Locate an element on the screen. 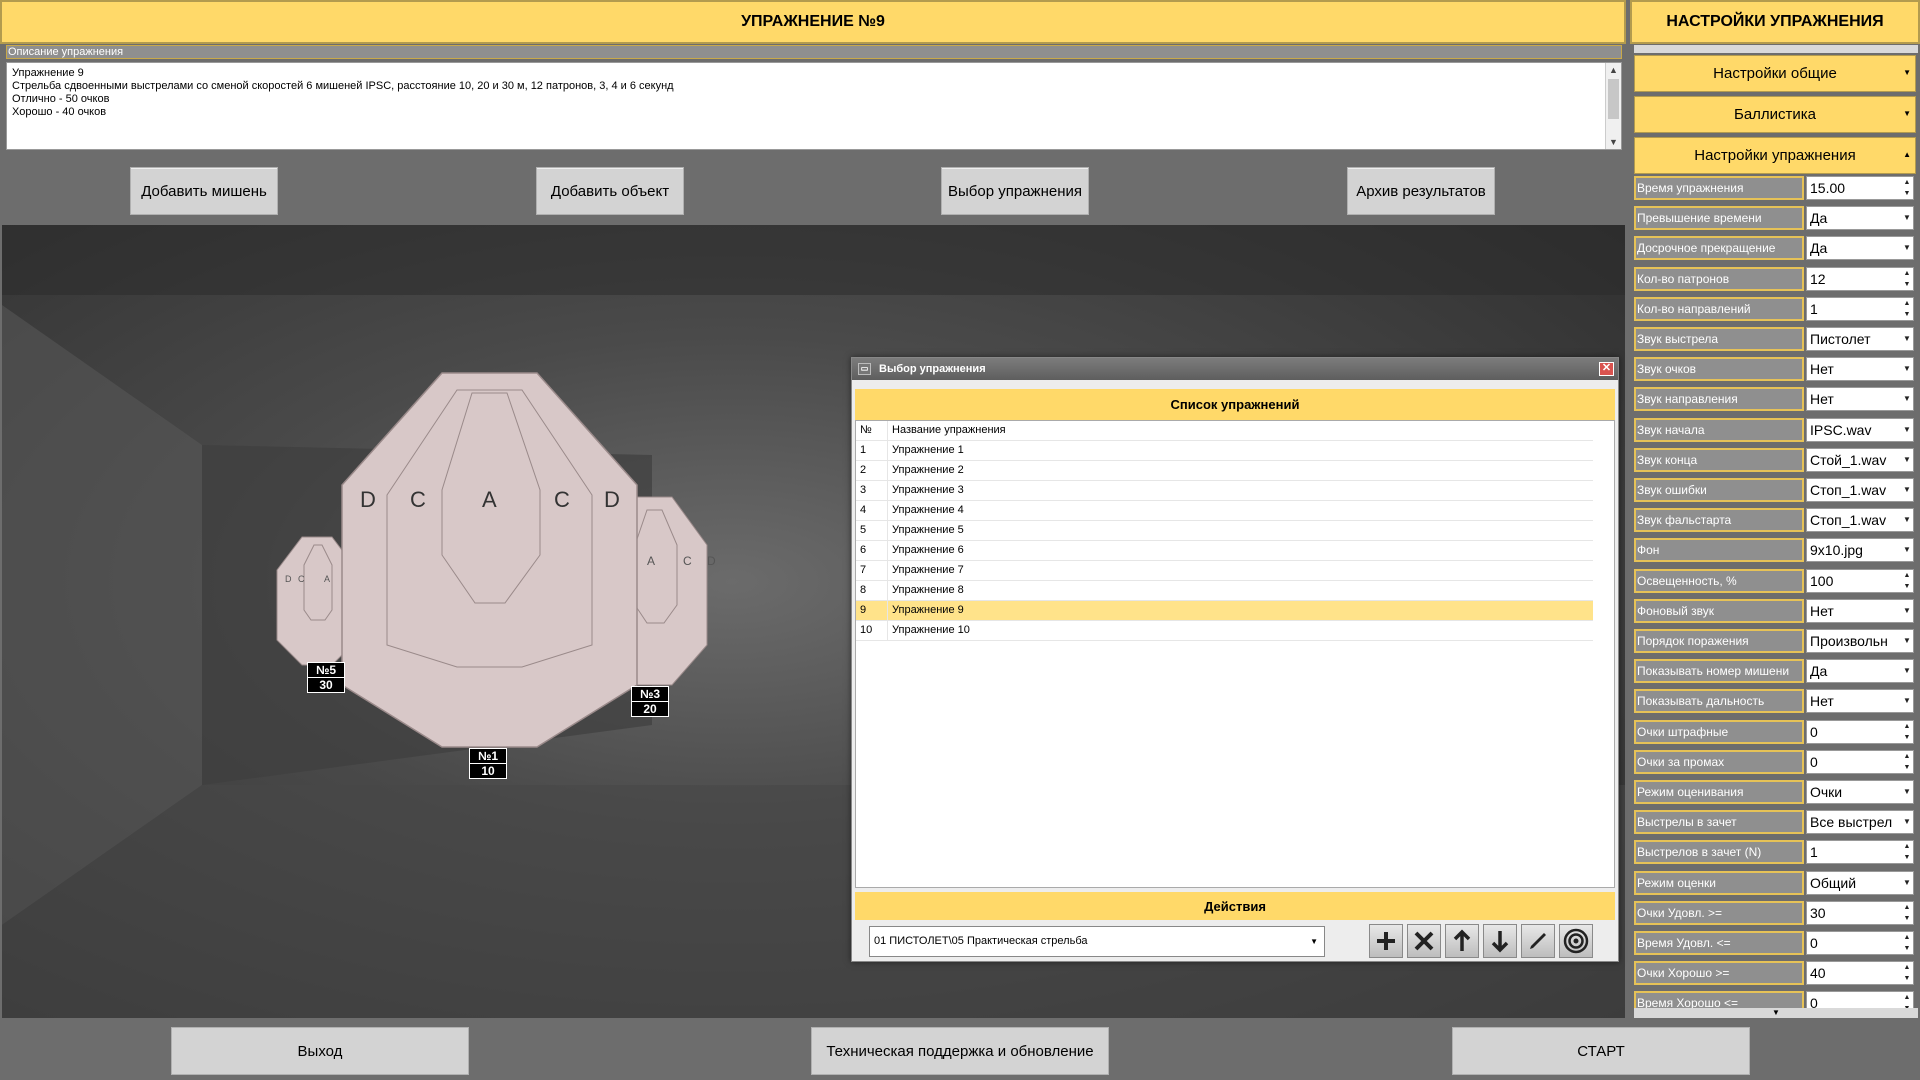  add-exercise-button is located at coordinates (1386, 941).